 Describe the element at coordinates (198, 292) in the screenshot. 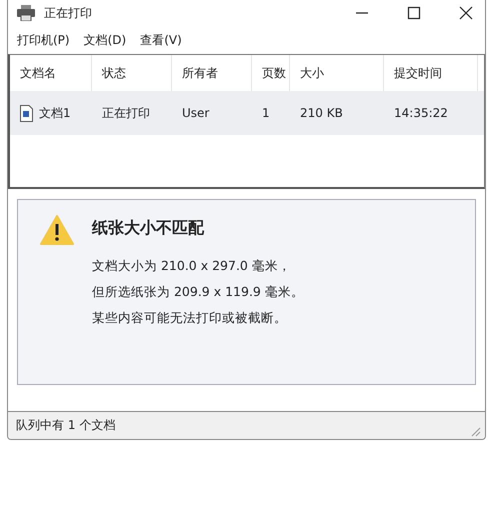

I see `message-text: 但所选纸张为 209.9 x 119.9 毫米。` at that location.